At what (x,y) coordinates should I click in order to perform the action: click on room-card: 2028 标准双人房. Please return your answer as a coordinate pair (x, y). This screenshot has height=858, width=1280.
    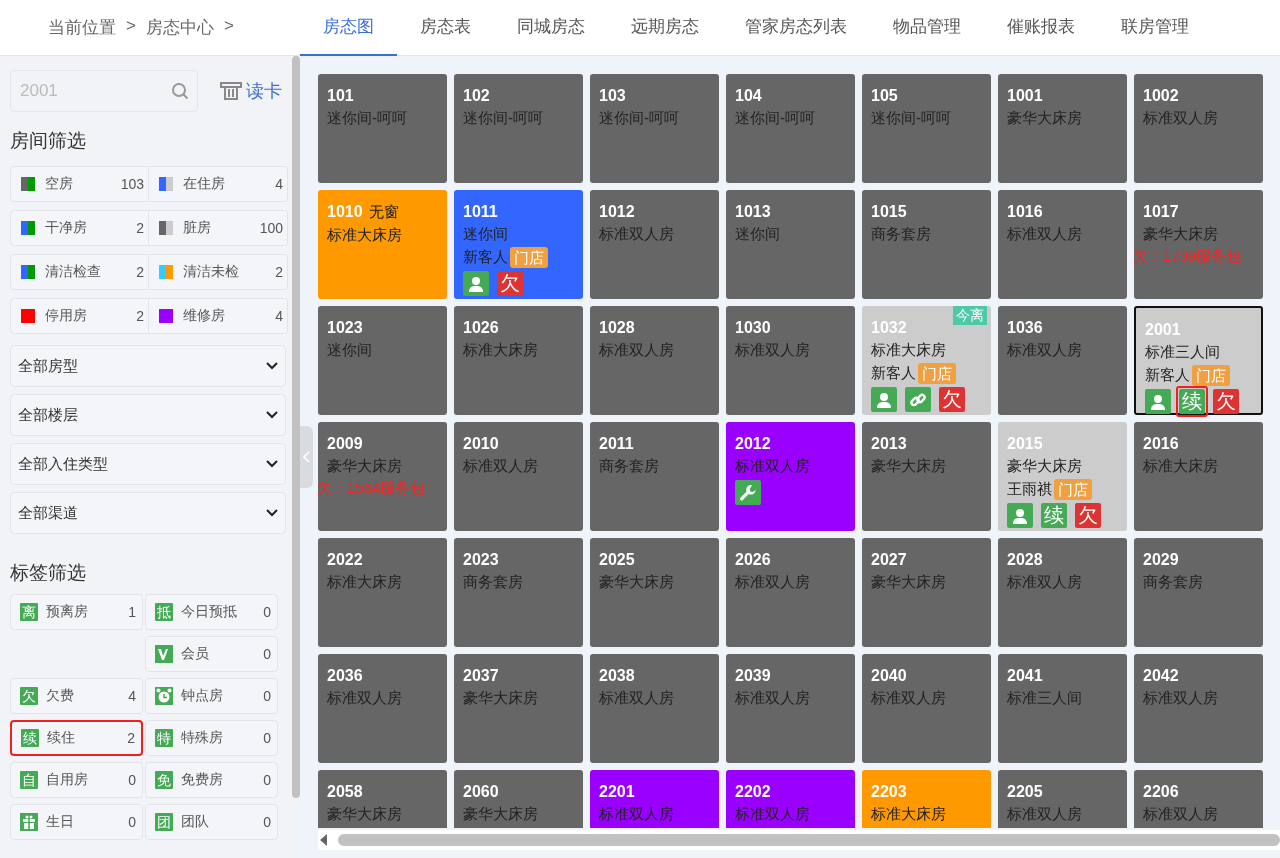
    Looking at the image, I should click on (1062, 592).